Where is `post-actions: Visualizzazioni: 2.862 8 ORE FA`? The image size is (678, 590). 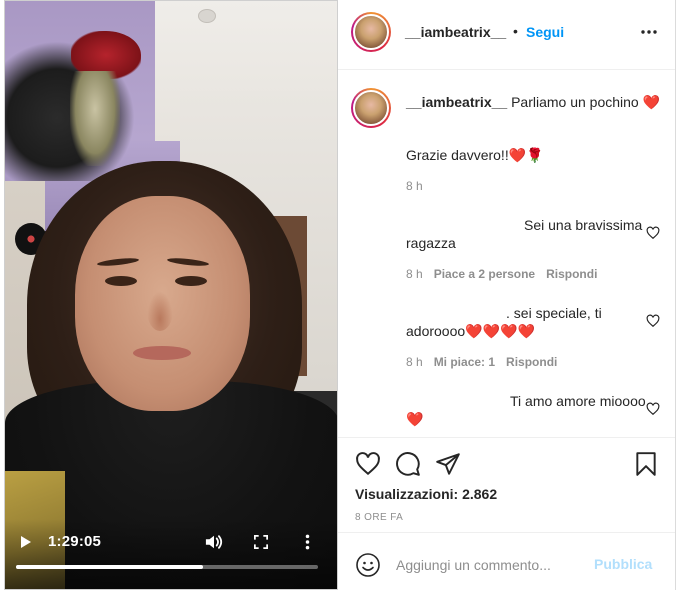
post-actions: Visualizzazioni: 2.862 8 ORE FA is located at coordinates (506, 484).